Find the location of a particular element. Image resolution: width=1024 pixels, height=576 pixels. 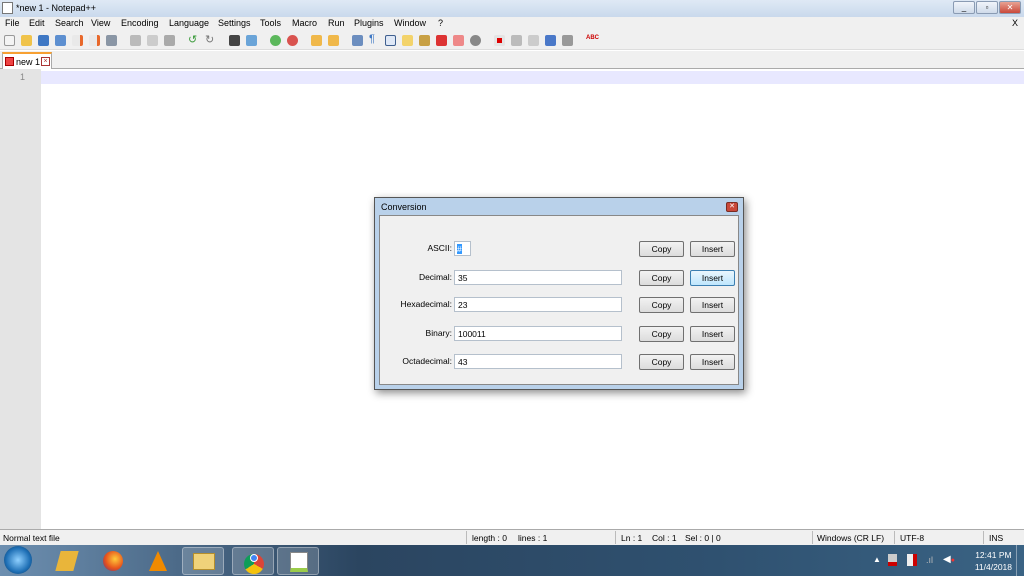

menu-window: Window is located at coordinates (410, 23).